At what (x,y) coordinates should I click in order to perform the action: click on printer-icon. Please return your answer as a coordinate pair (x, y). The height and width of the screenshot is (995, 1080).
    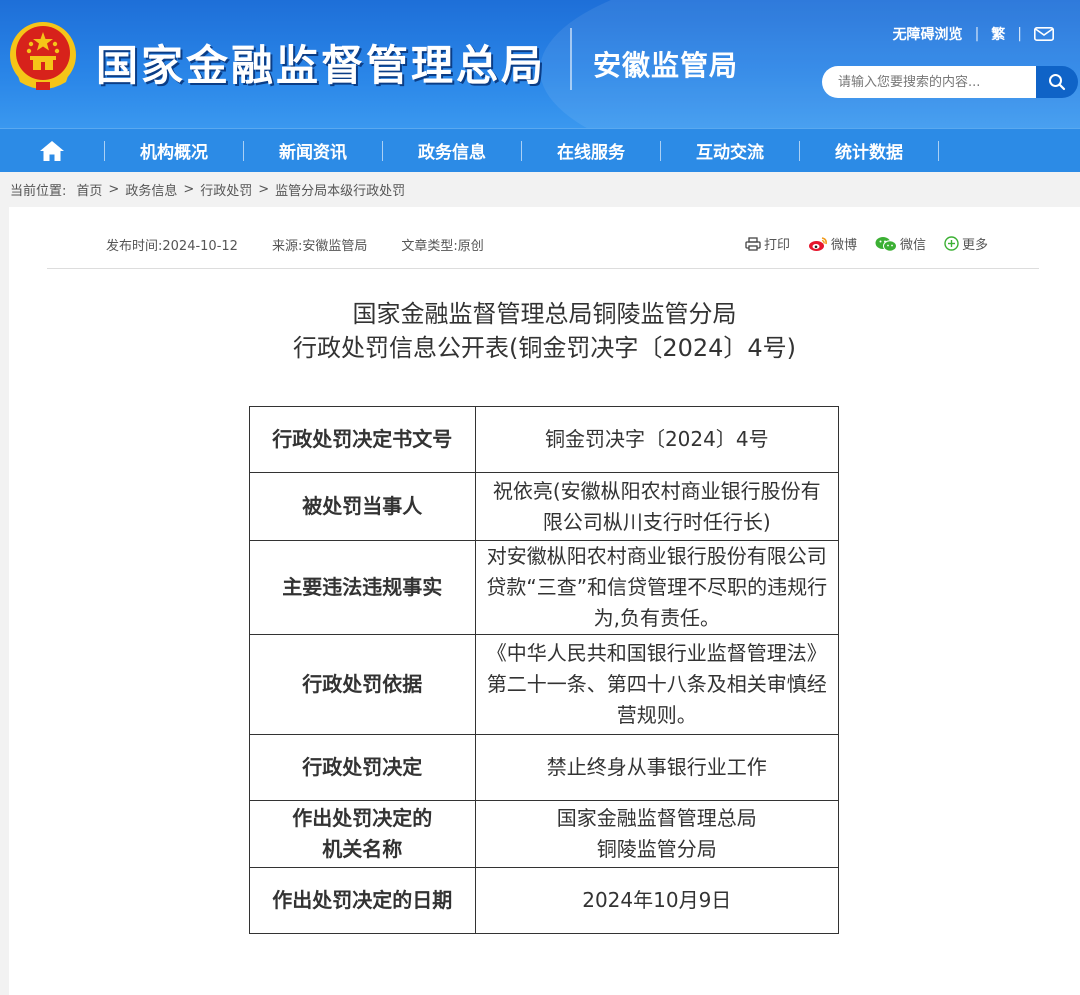
    Looking at the image, I should click on (753, 243).